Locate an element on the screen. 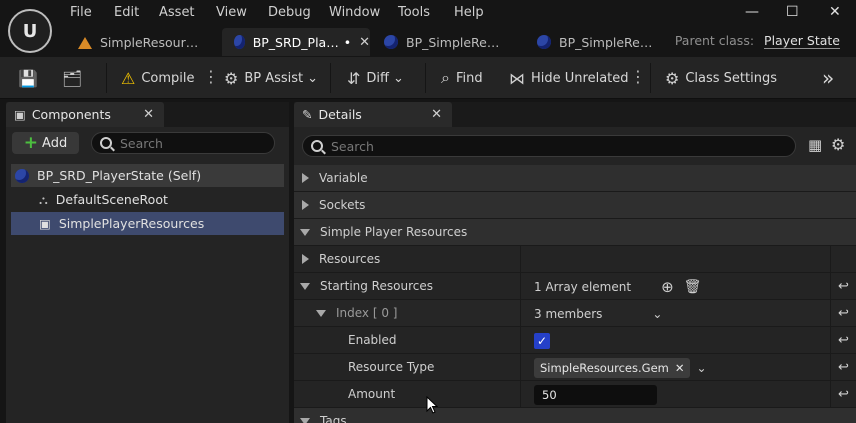  property-label: Index [ 0 ] is located at coordinates (367, 313).